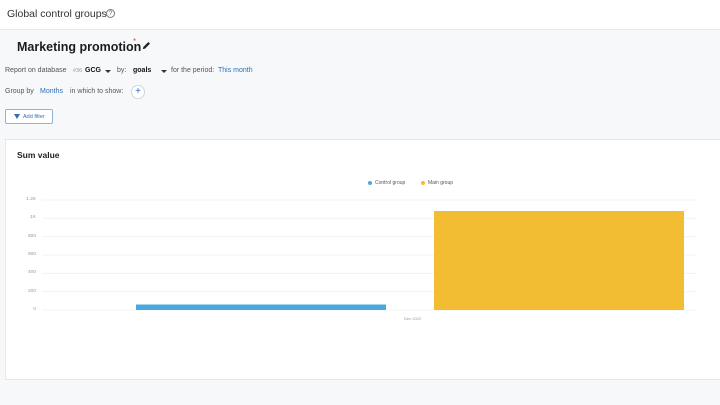 Image resolution: width=720 pixels, height=405 pixels. I want to click on bar-main-group, so click(559, 260).